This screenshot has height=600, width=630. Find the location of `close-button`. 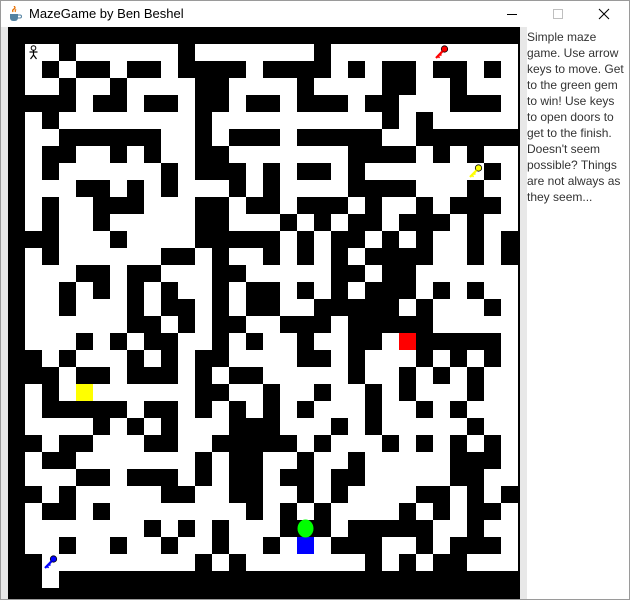

close-button is located at coordinates (604, 14).